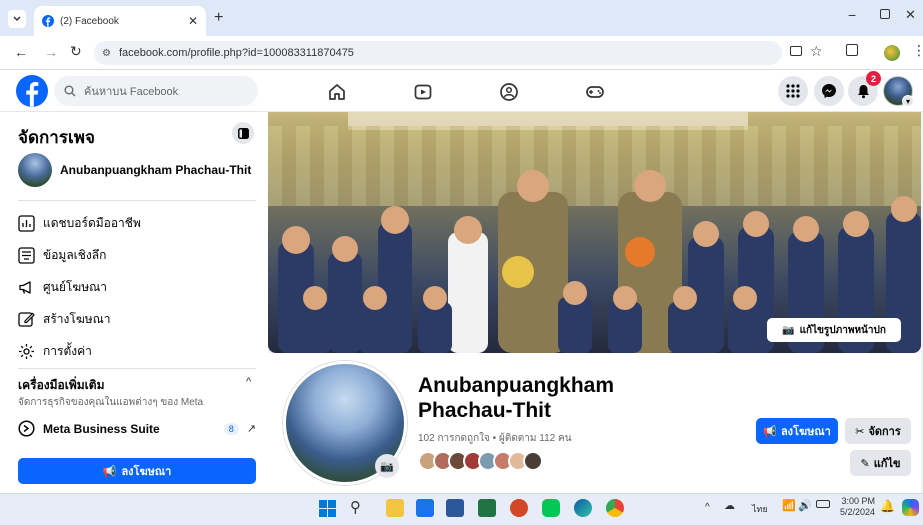 The image size is (923, 525). I want to click on gaming-icon, so click(595, 92).